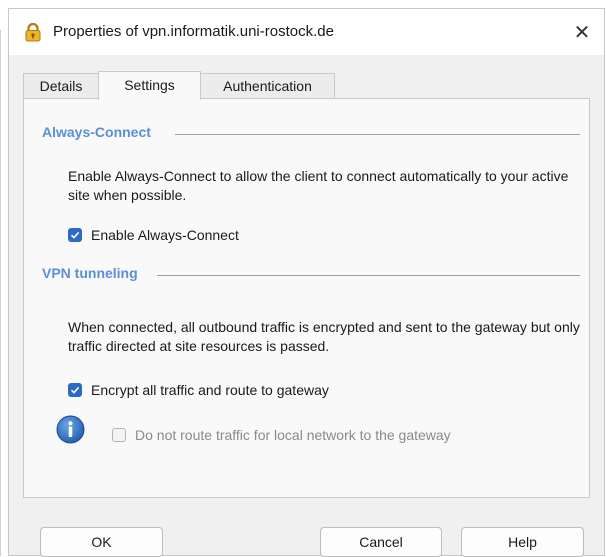 The height and width of the screenshot is (557, 606). I want to click on close-icon: ✕, so click(582, 32).